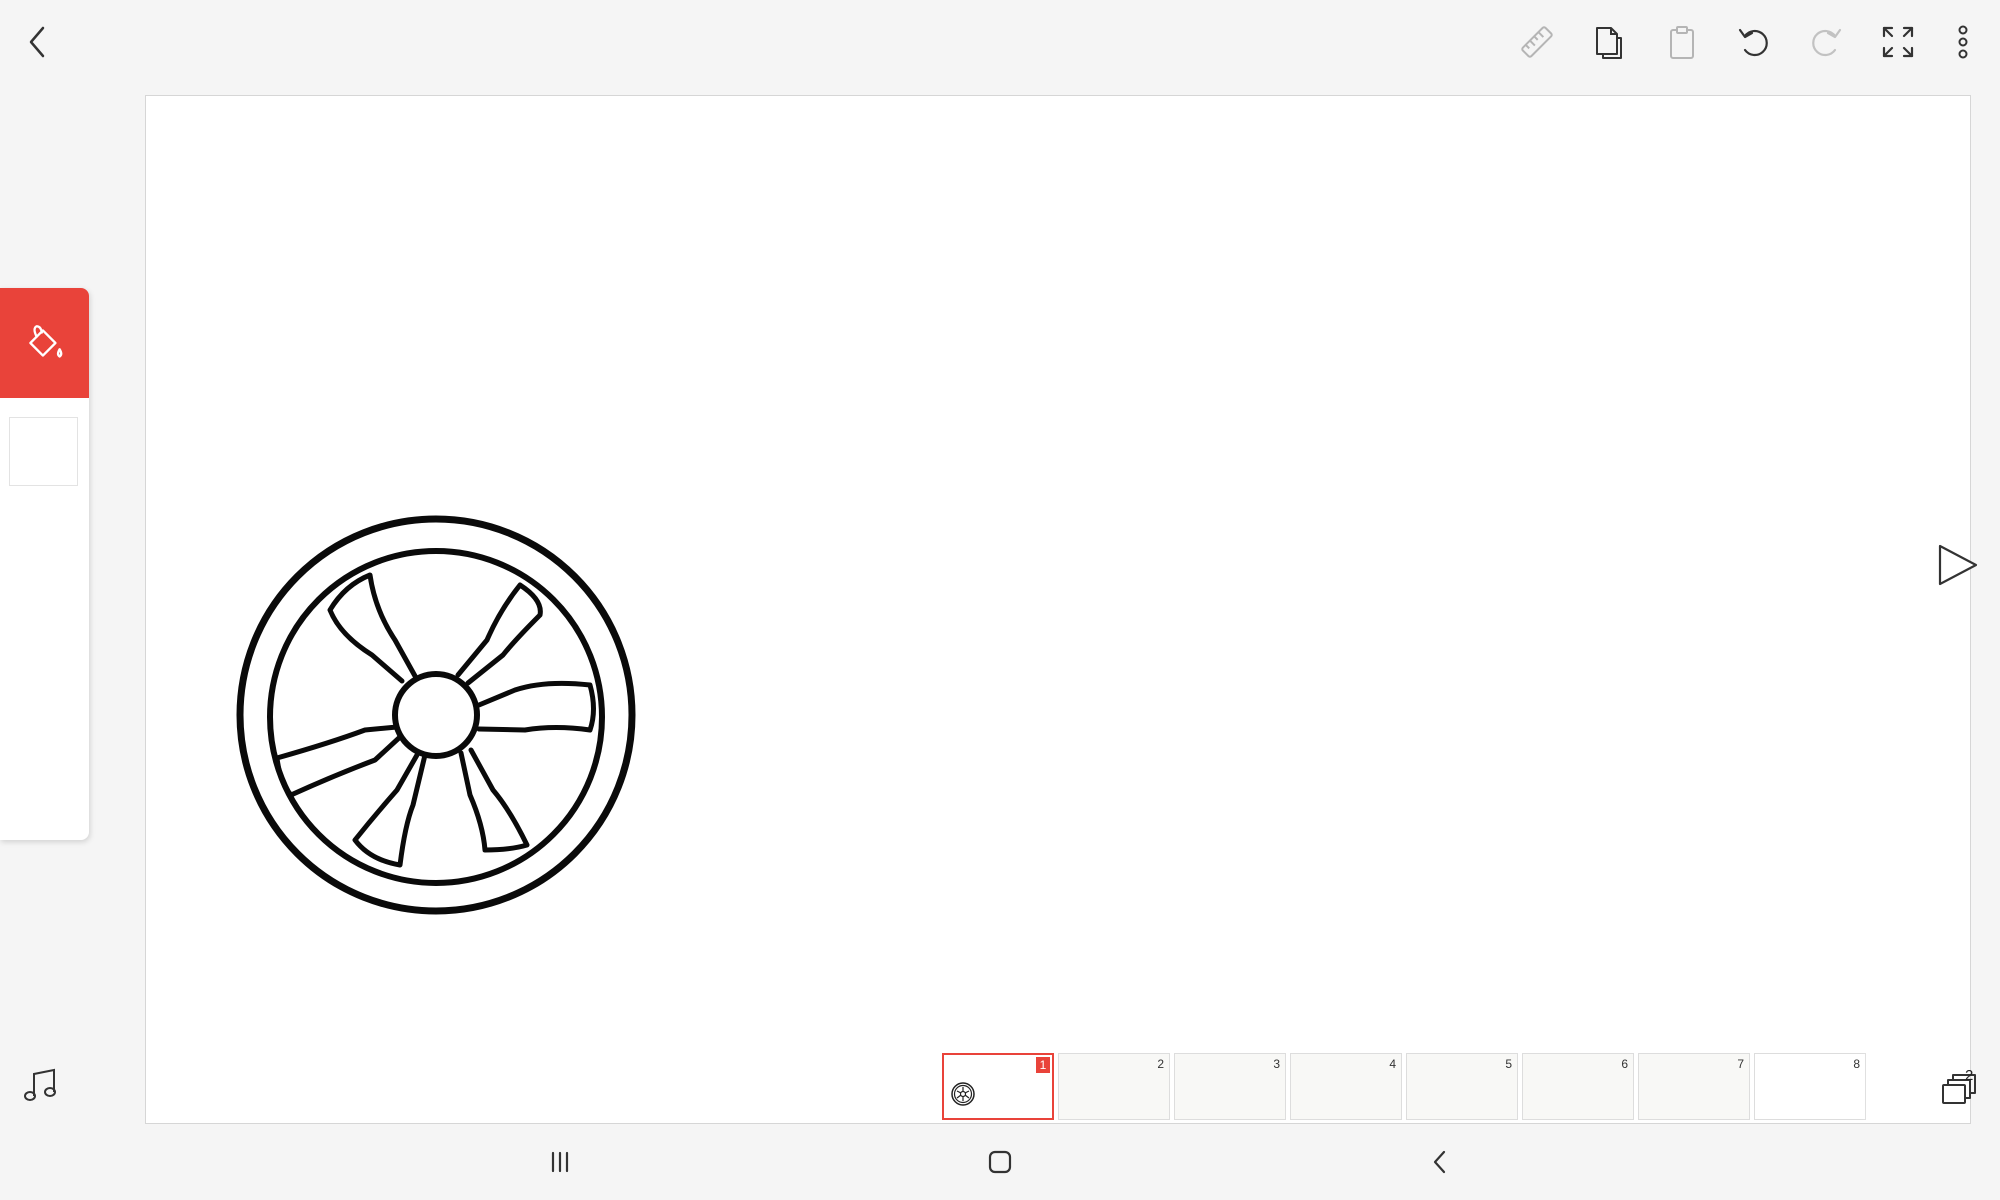 This screenshot has height=1200, width=2000. I want to click on undo-icon, so click(1753, 42).